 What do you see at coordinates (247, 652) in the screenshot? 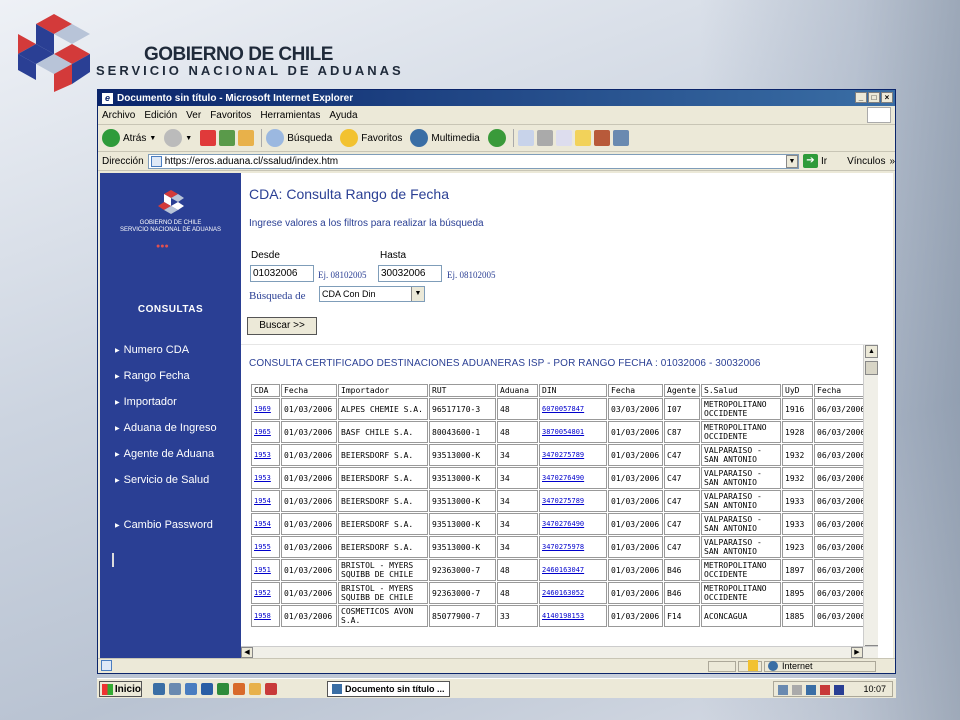
I see `scroll-left-icon: ◀` at bounding box center [247, 652].